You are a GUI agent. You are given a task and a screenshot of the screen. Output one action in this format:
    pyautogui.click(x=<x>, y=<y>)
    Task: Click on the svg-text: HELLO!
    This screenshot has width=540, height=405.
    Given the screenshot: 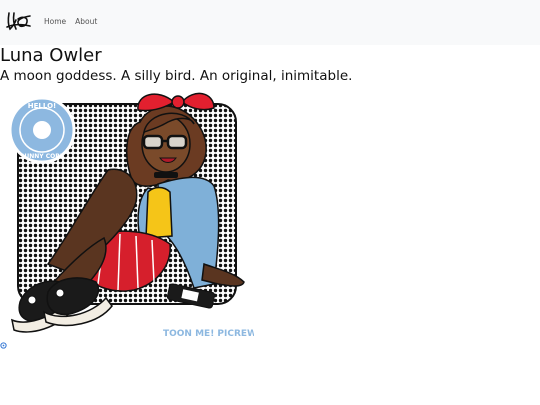 What is the action you would take?
    pyautogui.click(x=42, y=106)
    